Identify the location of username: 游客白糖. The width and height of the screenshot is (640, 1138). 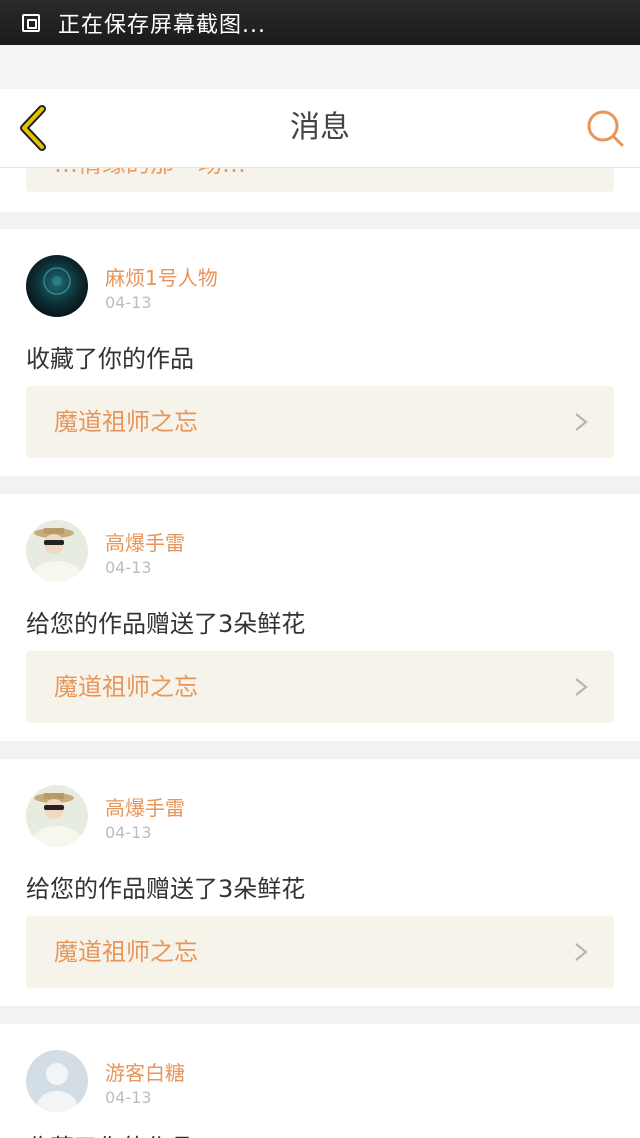
(145, 1071).